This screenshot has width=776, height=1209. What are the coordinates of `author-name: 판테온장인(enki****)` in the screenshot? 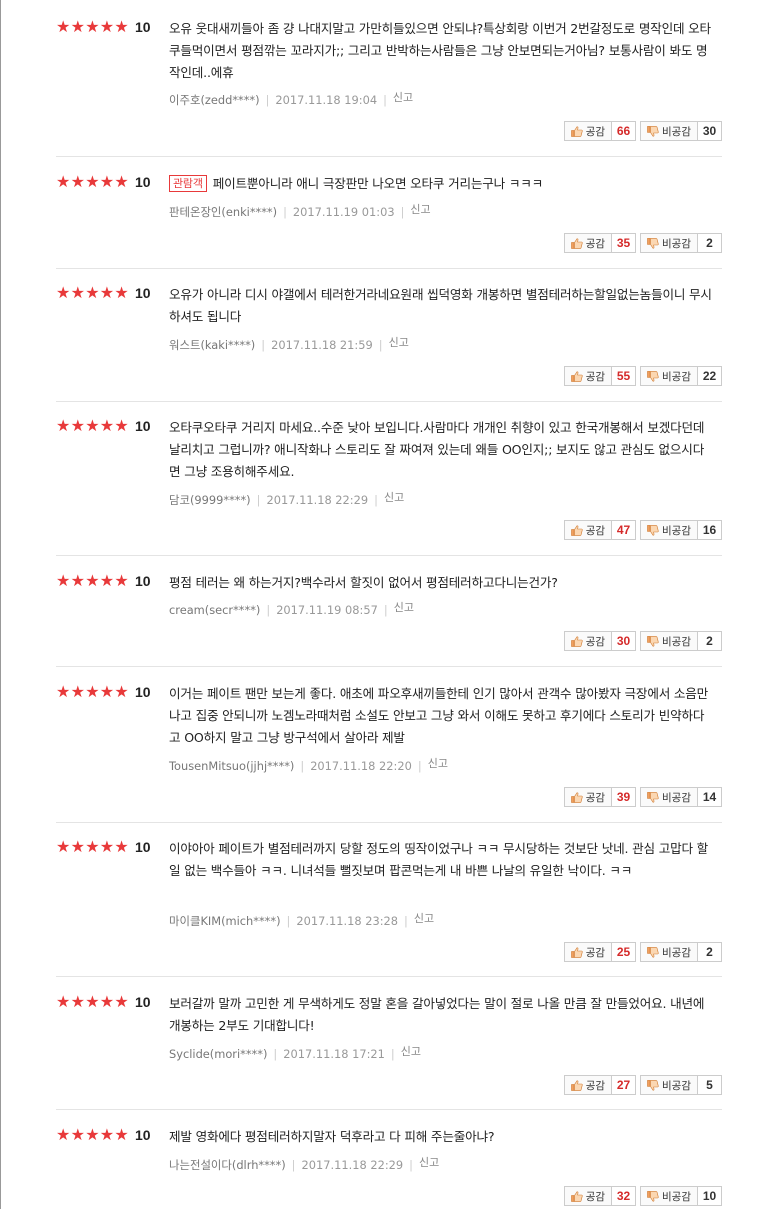 It's located at (223, 212).